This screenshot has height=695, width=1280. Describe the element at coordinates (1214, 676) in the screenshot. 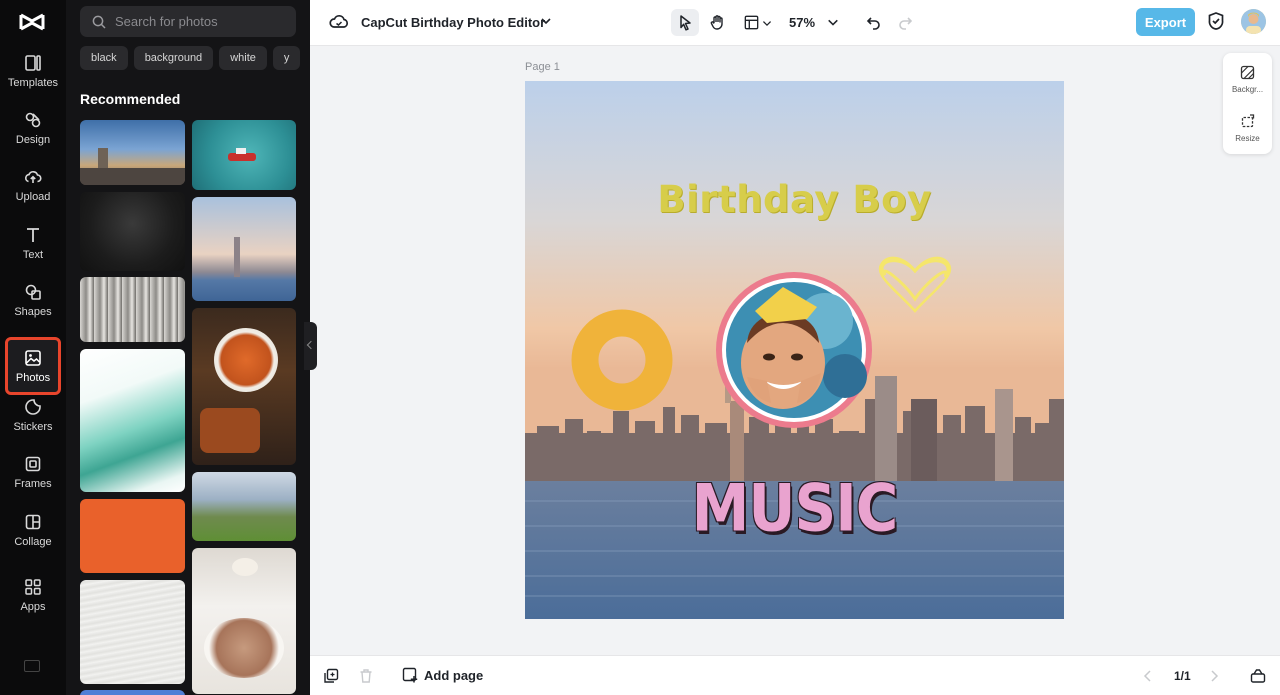

I see `chevron-right-icon` at that location.